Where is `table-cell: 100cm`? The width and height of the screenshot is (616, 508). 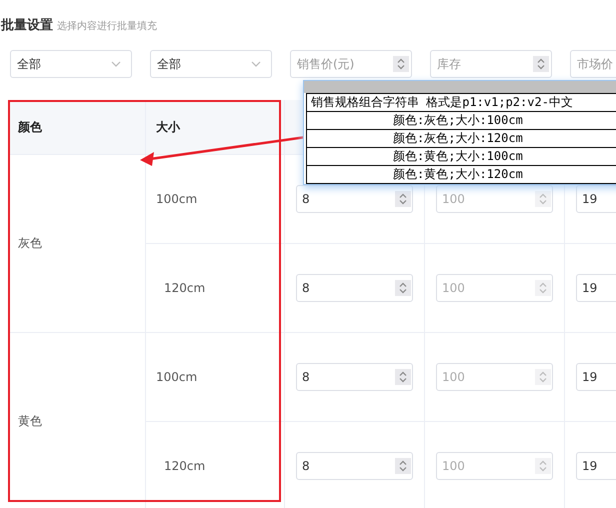
table-cell: 100cm is located at coordinates (215, 377).